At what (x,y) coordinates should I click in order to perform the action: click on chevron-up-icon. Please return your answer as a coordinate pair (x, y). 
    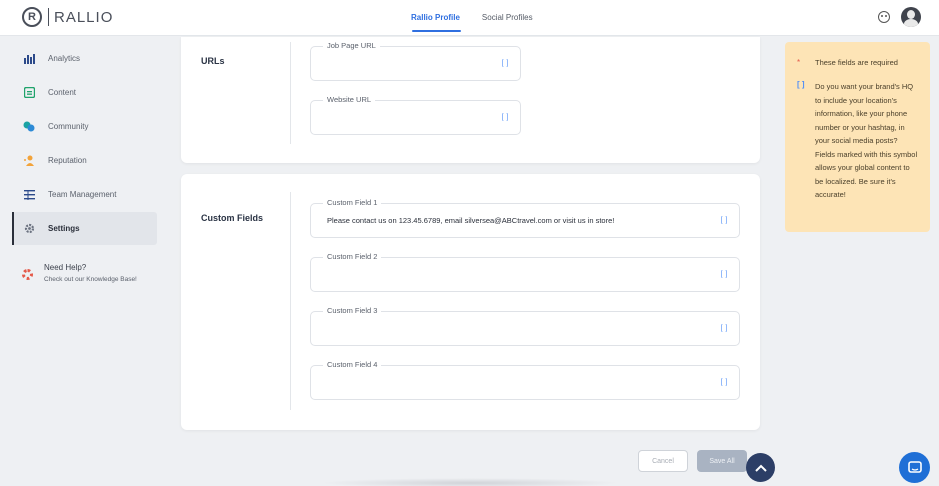
    Looking at the image, I should click on (760, 468).